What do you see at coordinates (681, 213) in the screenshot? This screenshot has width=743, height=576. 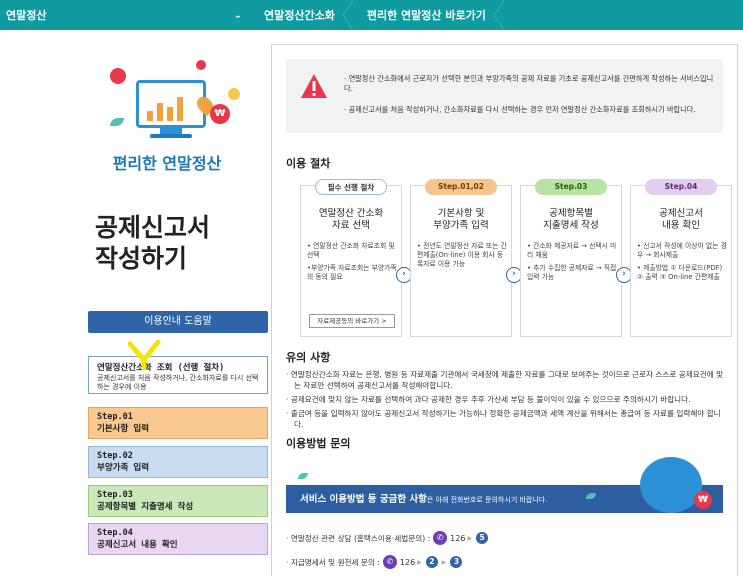 I see `procedure-heading-line1: 공제신고서` at bounding box center [681, 213].